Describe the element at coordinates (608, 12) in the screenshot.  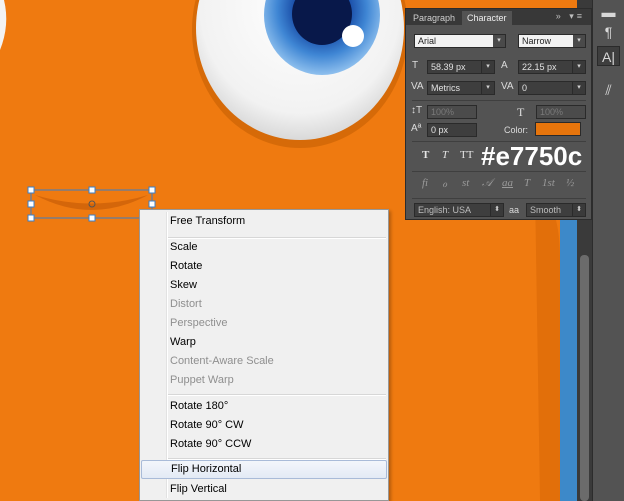
I see `dock-handle-icon: ▬` at that location.